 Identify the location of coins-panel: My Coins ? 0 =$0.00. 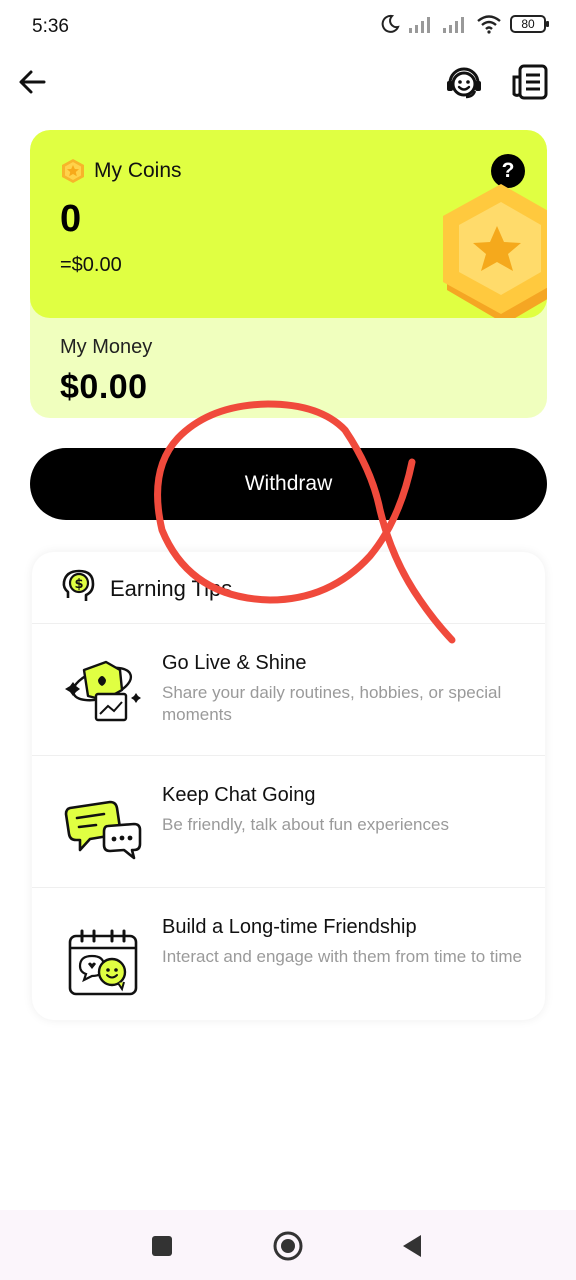
(288, 224).